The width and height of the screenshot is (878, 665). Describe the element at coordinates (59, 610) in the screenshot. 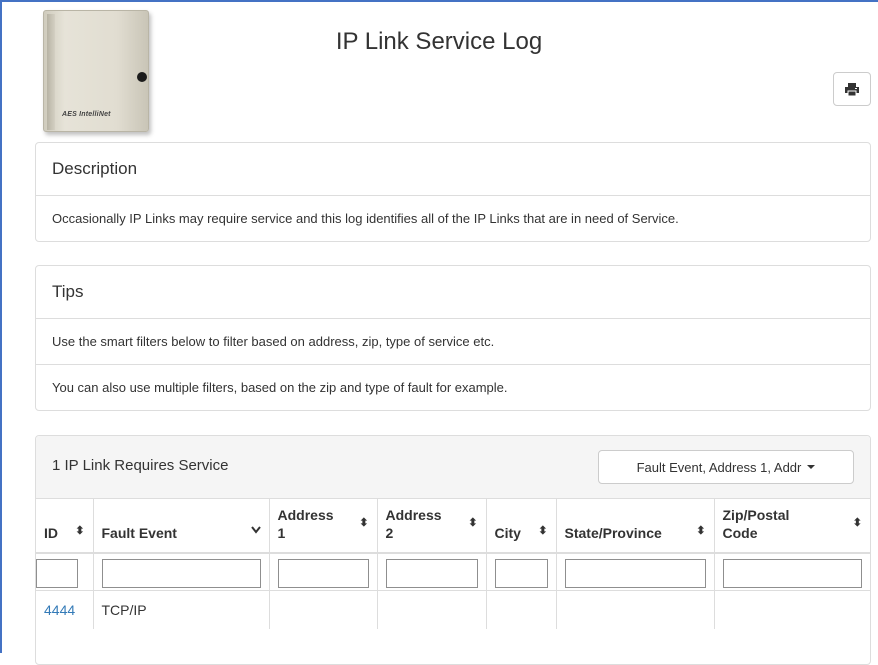

I see `row-id-link: 4444` at that location.